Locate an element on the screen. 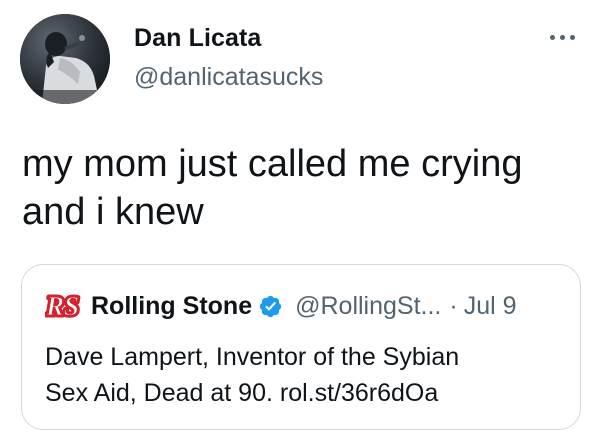 This screenshot has height=445, width=599. more-options-button is located at coordinates (562, 37).